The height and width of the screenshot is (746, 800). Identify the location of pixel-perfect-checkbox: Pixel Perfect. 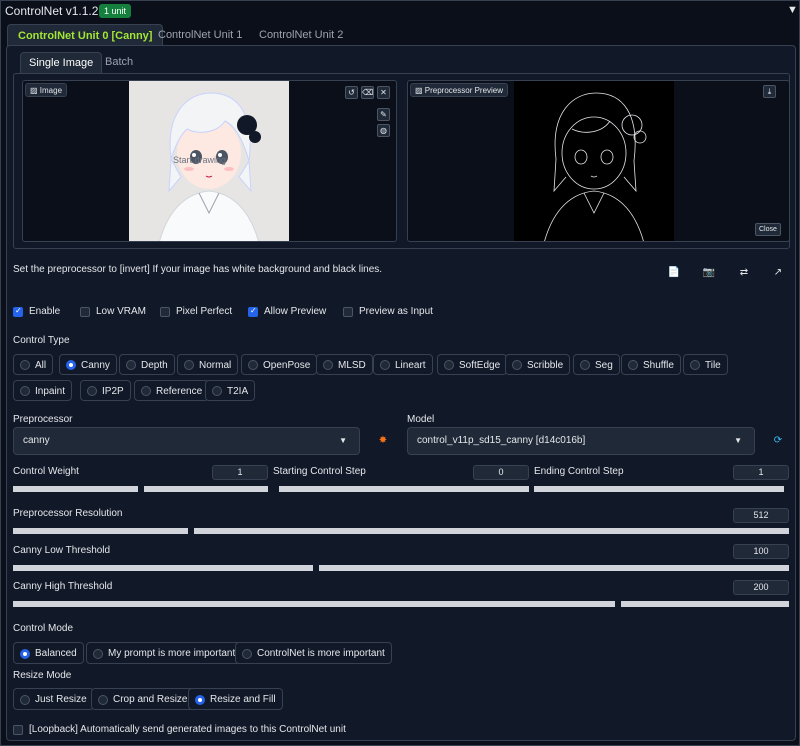
(200, 312).